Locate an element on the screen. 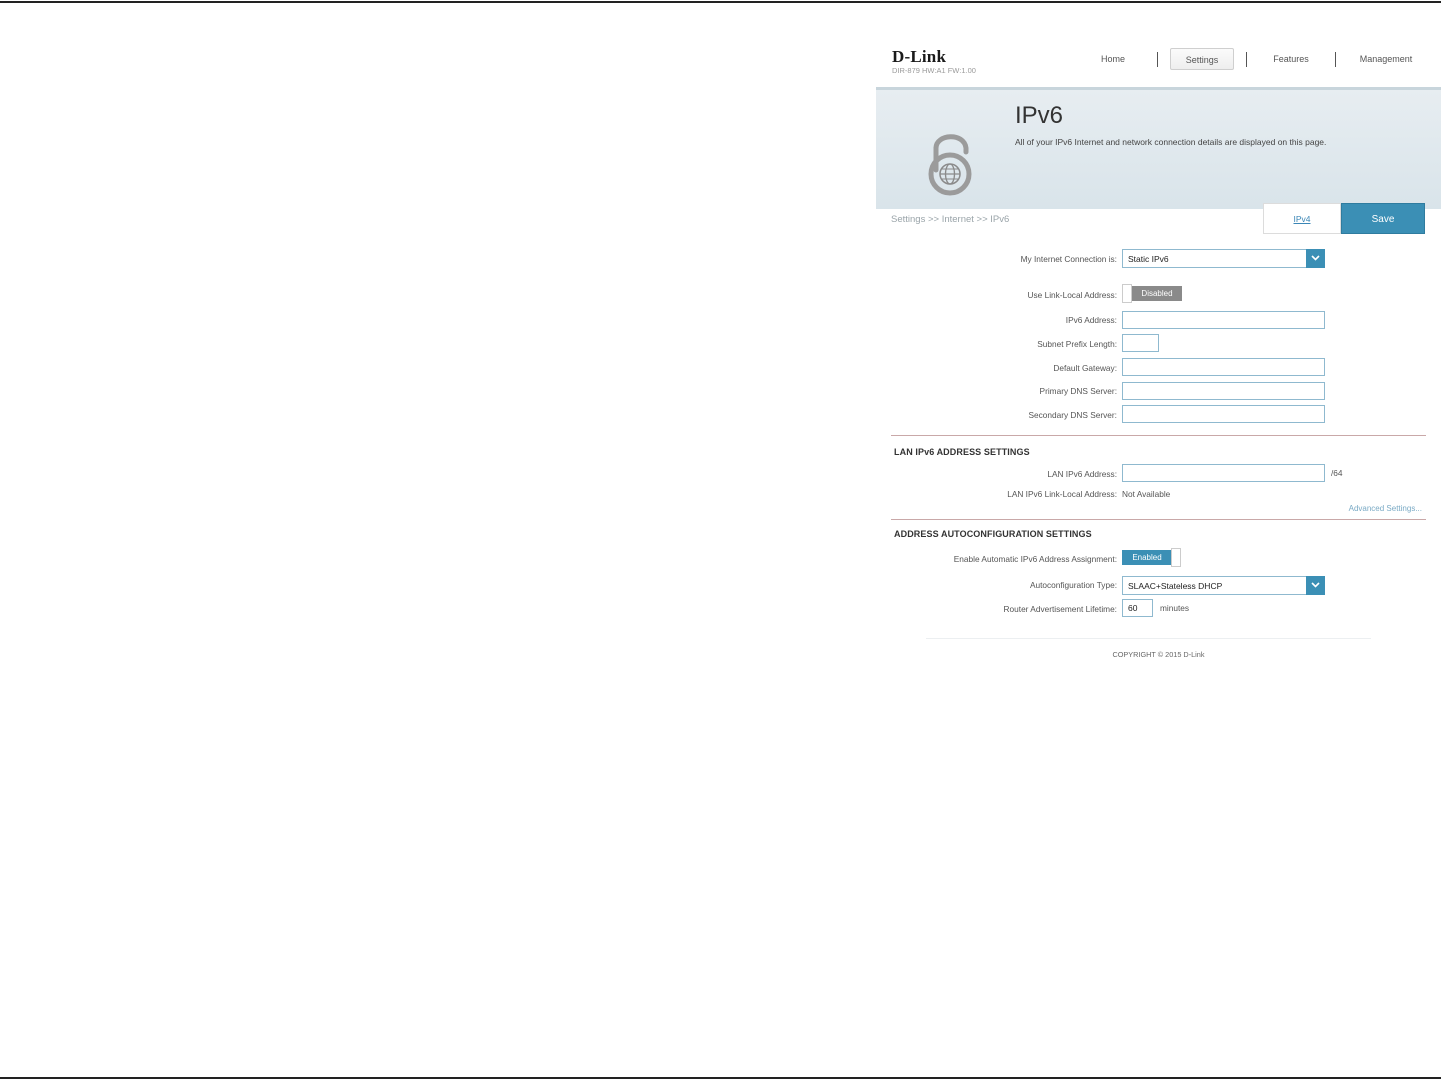 This screenshot has height=1081, width=1441. lan-ipv6-address-label: LAN IPv6 Address: is located at coordinates (1082, 474).